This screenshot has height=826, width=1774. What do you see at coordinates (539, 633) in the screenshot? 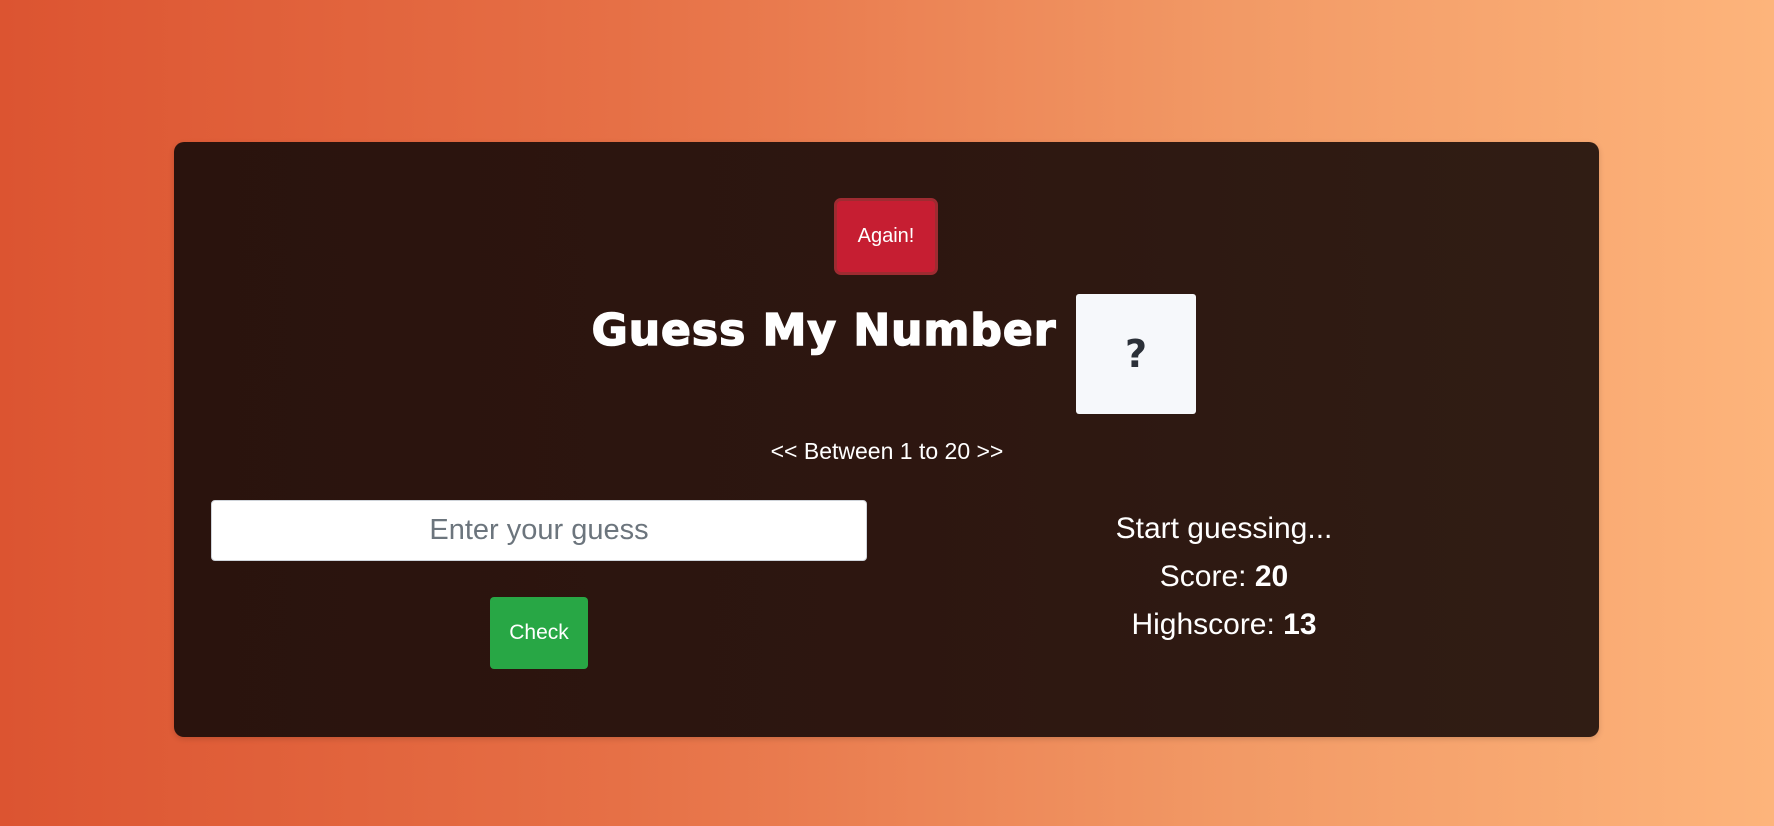
I see `check-button: Check` at bounding box center [539, 633].